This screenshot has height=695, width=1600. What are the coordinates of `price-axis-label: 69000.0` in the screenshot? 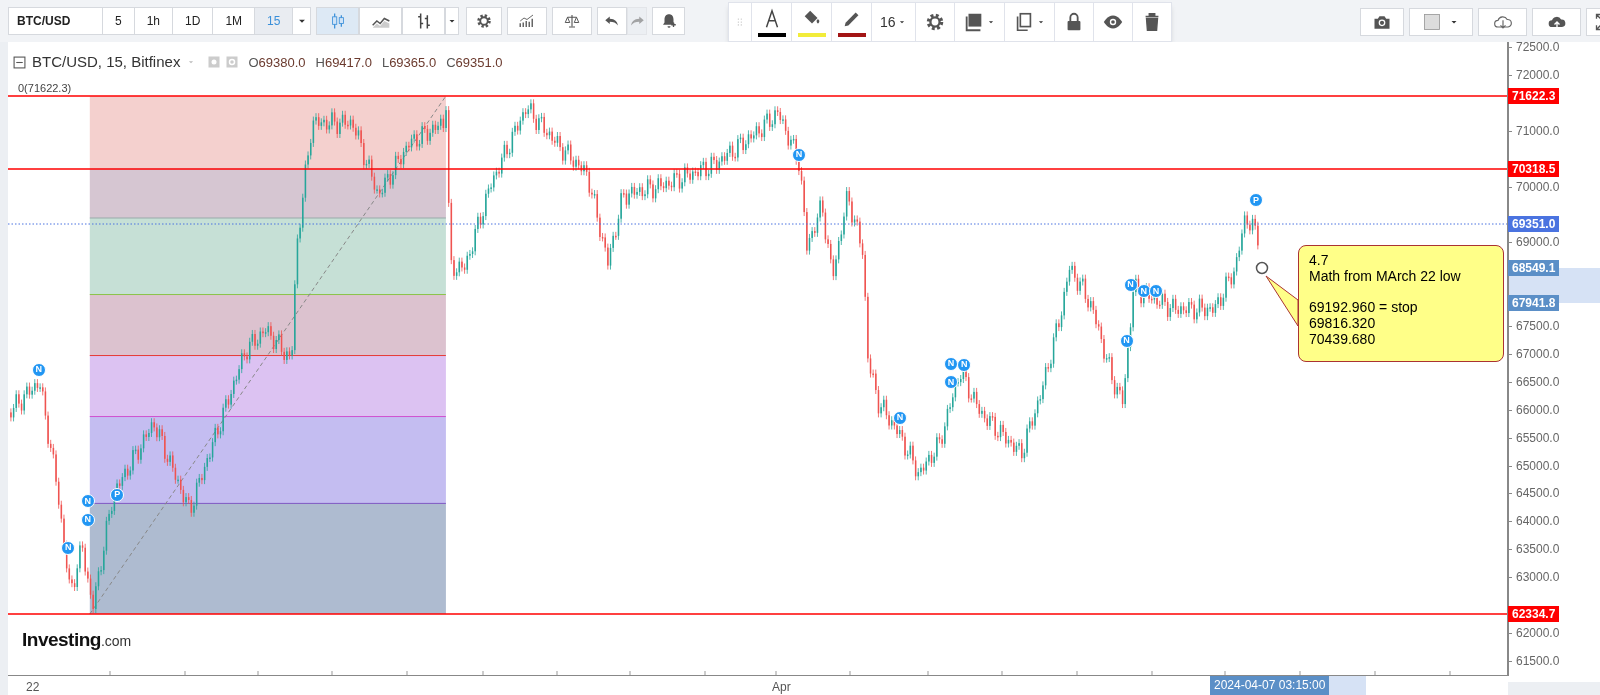 It's located at (1538, 242).